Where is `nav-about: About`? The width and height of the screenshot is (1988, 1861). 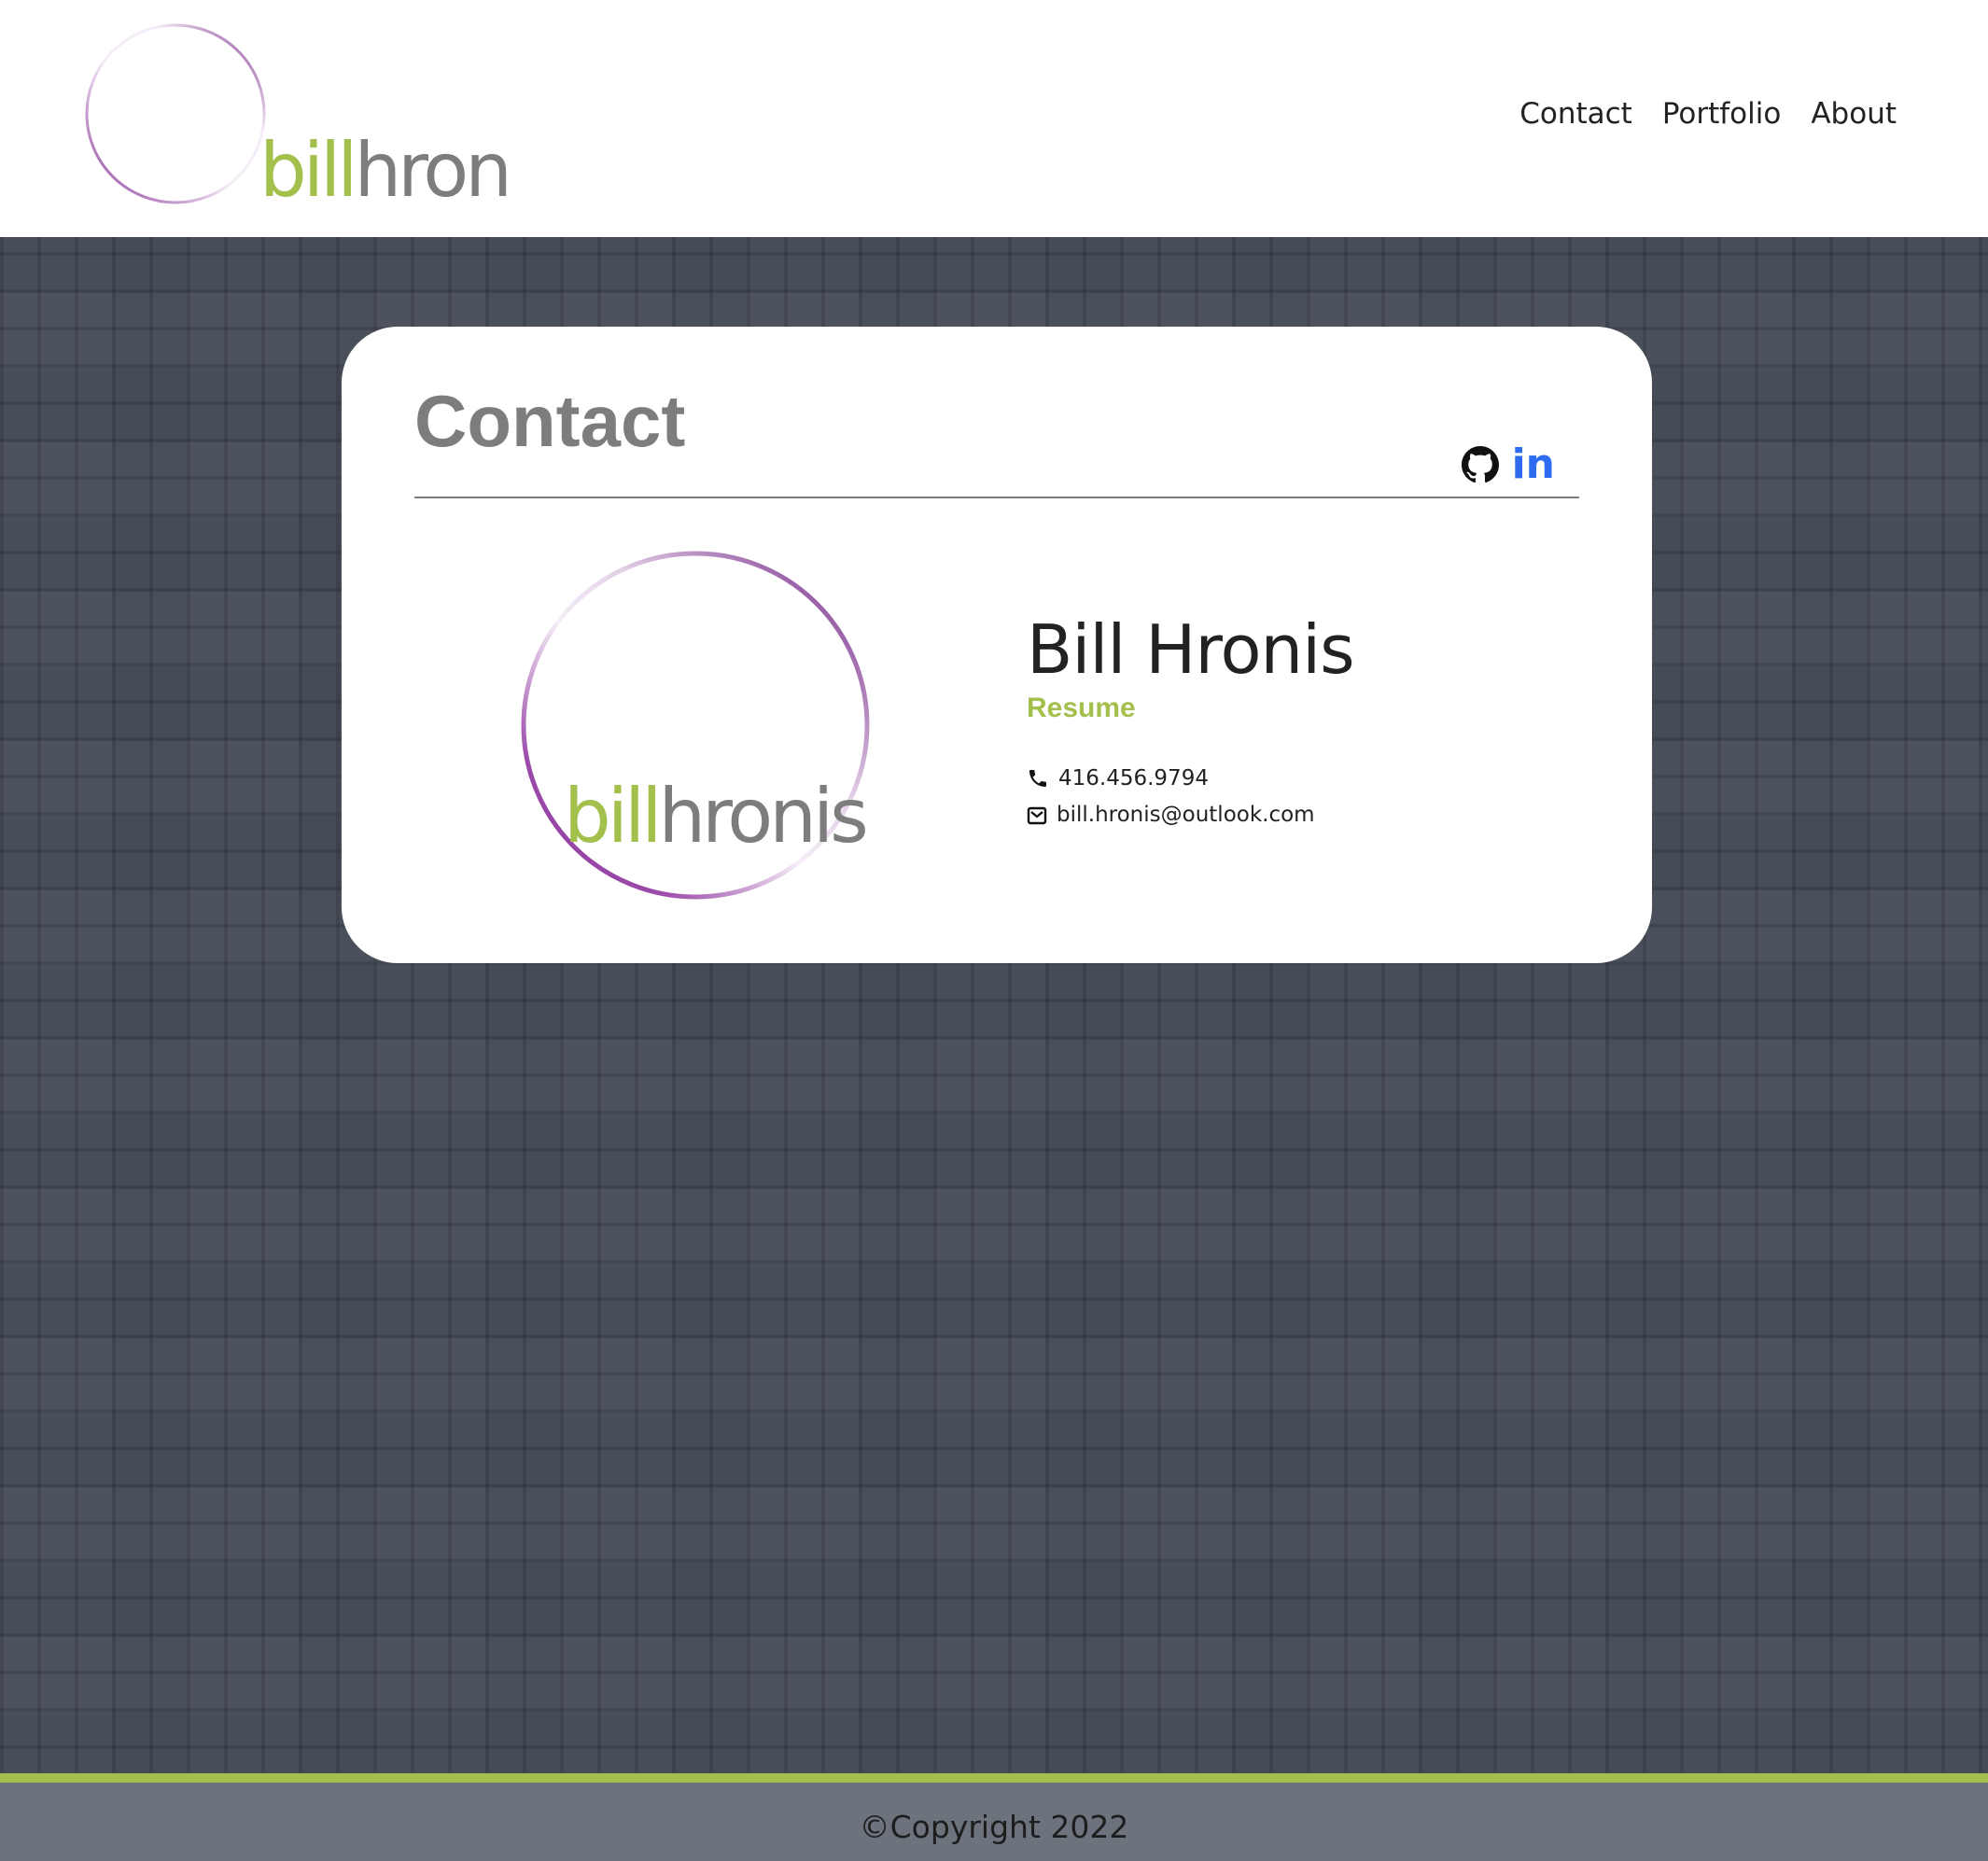
nav-about: About is located at coordinates (1854, 114).